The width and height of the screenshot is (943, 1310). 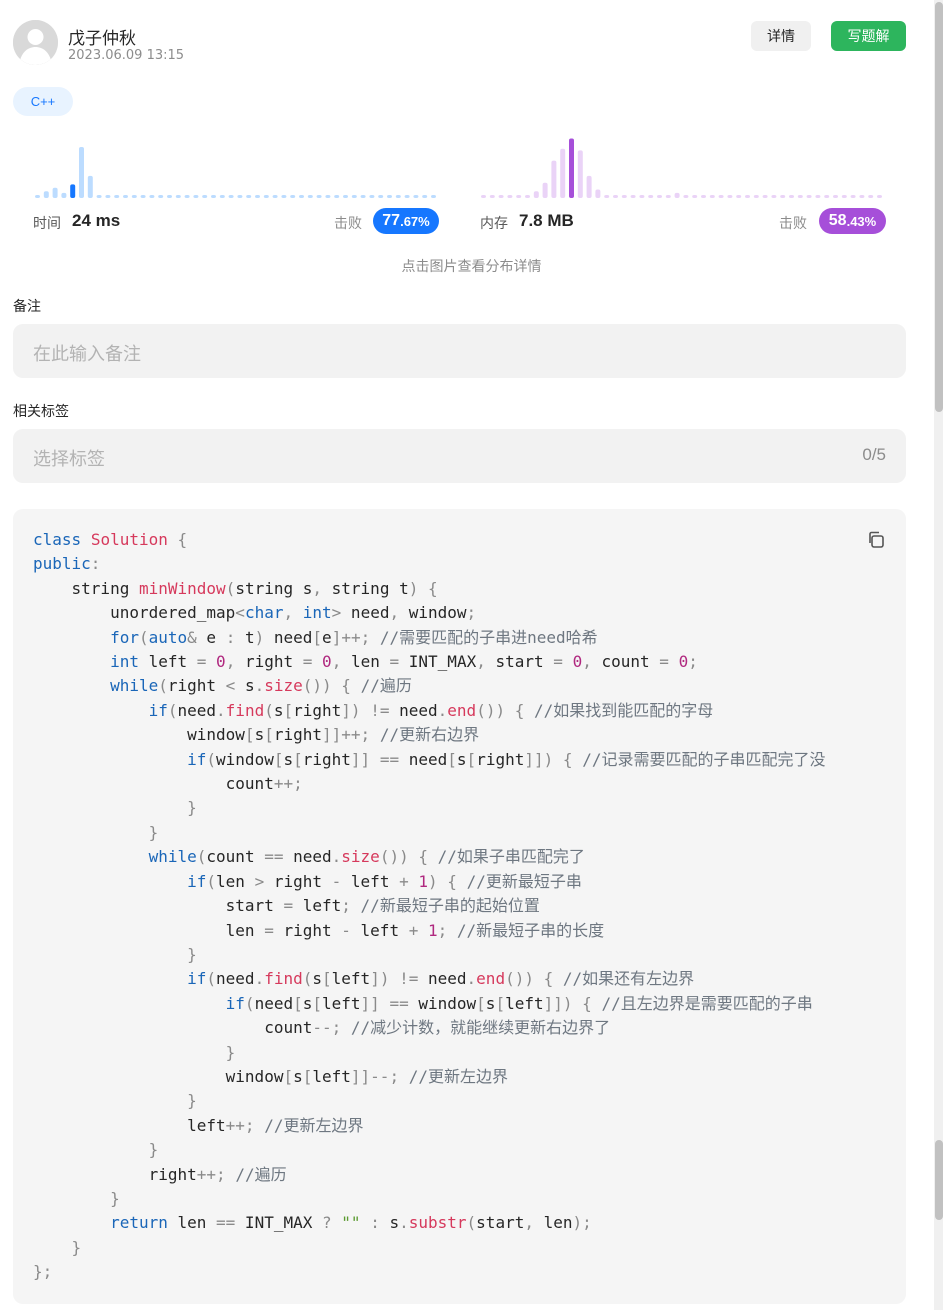 I want to click on memory-distribution-chart, so click(x=681, y=168).